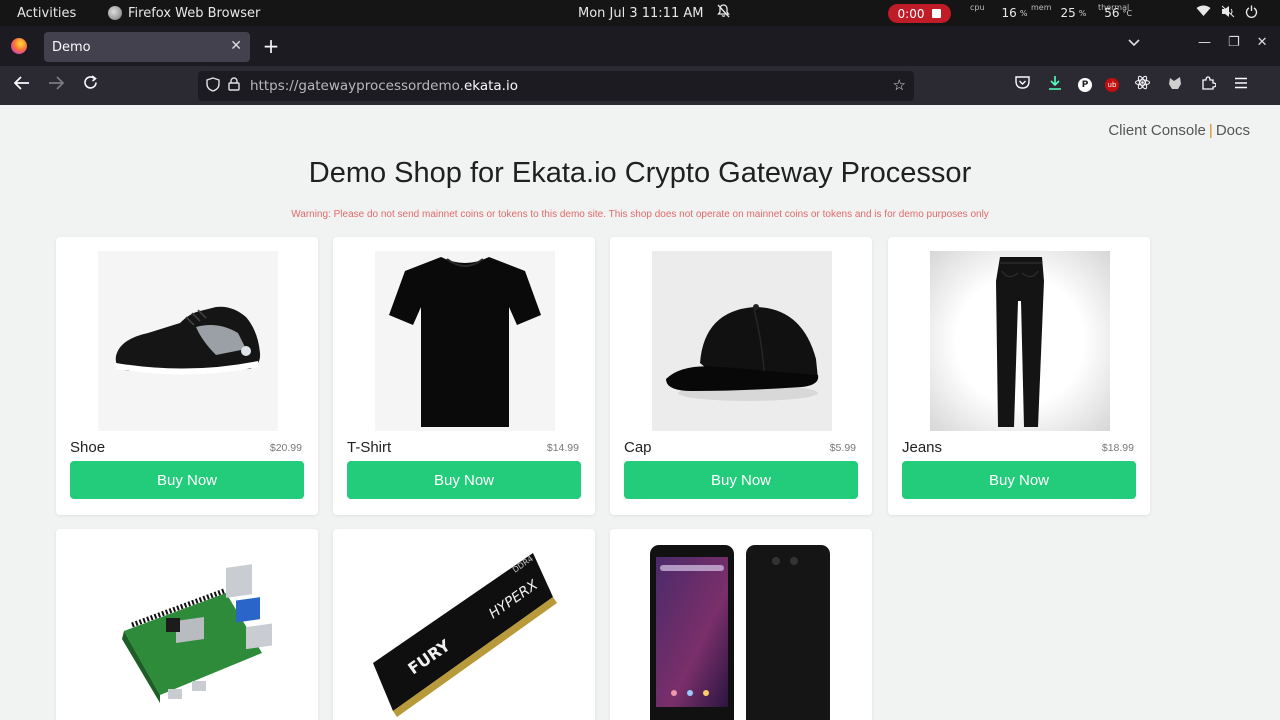 Image resolution: width=1280 pixels, height=720 pixels. Describe the element at coordinates (357, 86) in the screenshot. I see `url-prefix: https://gatewayprocessordemo.` at that location.